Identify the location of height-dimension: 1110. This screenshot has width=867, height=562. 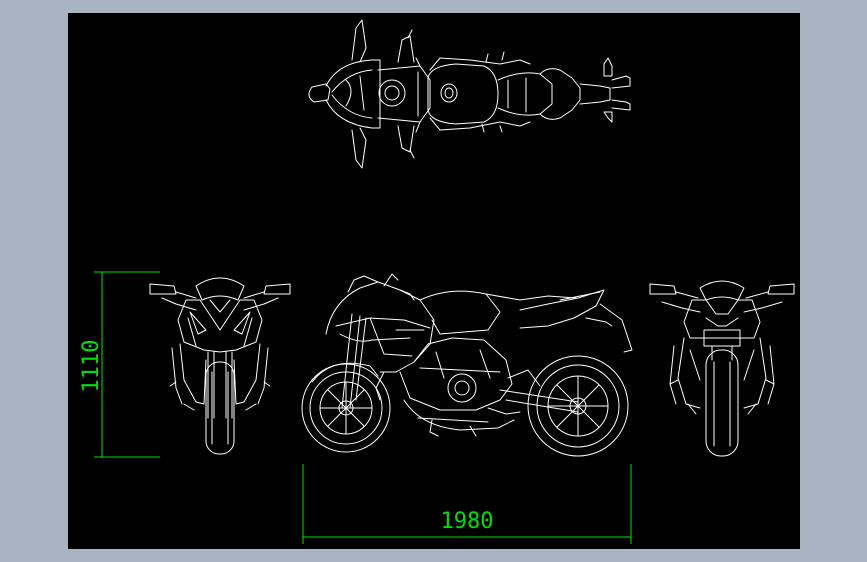
(119, 364).